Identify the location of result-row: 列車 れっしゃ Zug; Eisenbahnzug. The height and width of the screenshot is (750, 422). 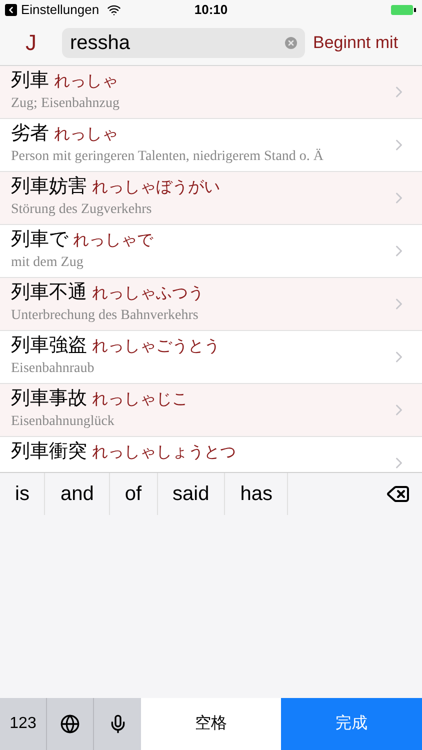
(211, 92).